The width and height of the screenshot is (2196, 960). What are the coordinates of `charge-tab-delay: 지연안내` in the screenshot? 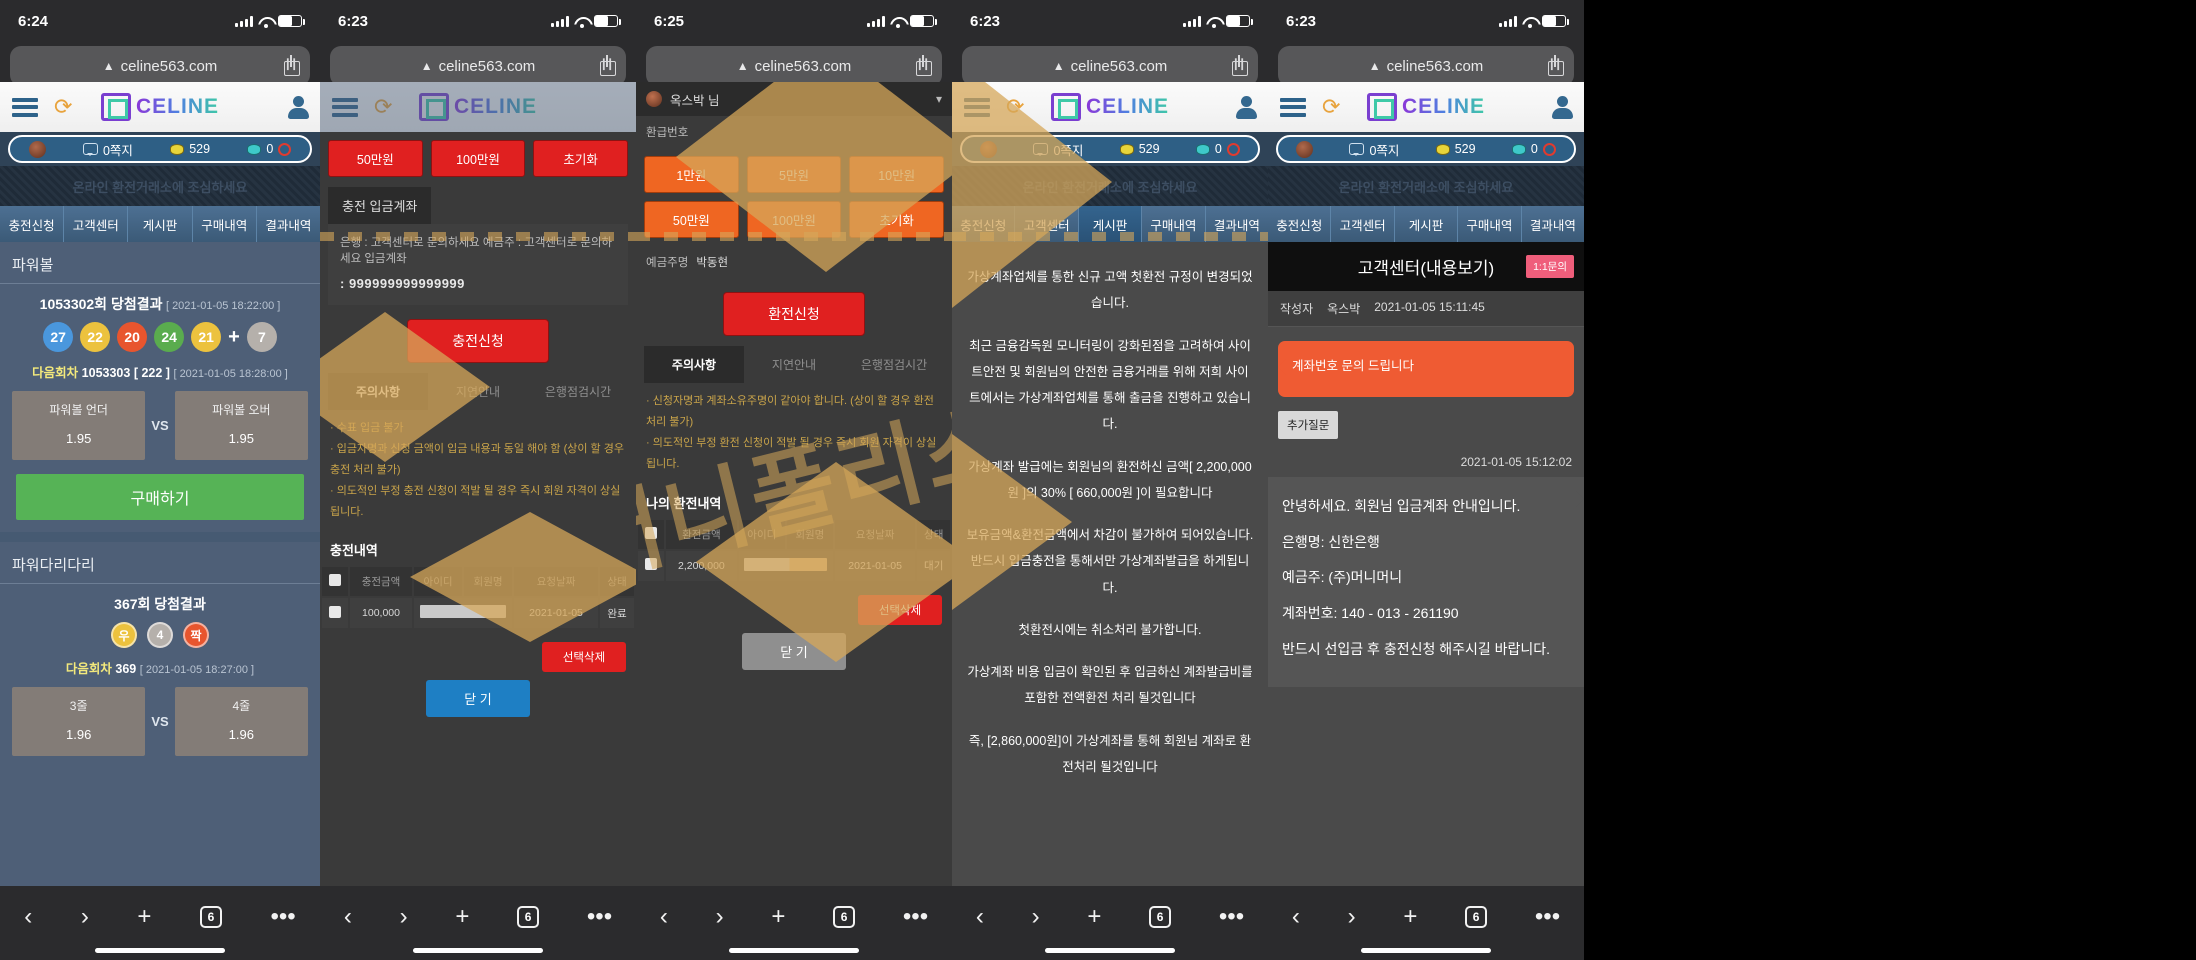 It's located at (478, 391).